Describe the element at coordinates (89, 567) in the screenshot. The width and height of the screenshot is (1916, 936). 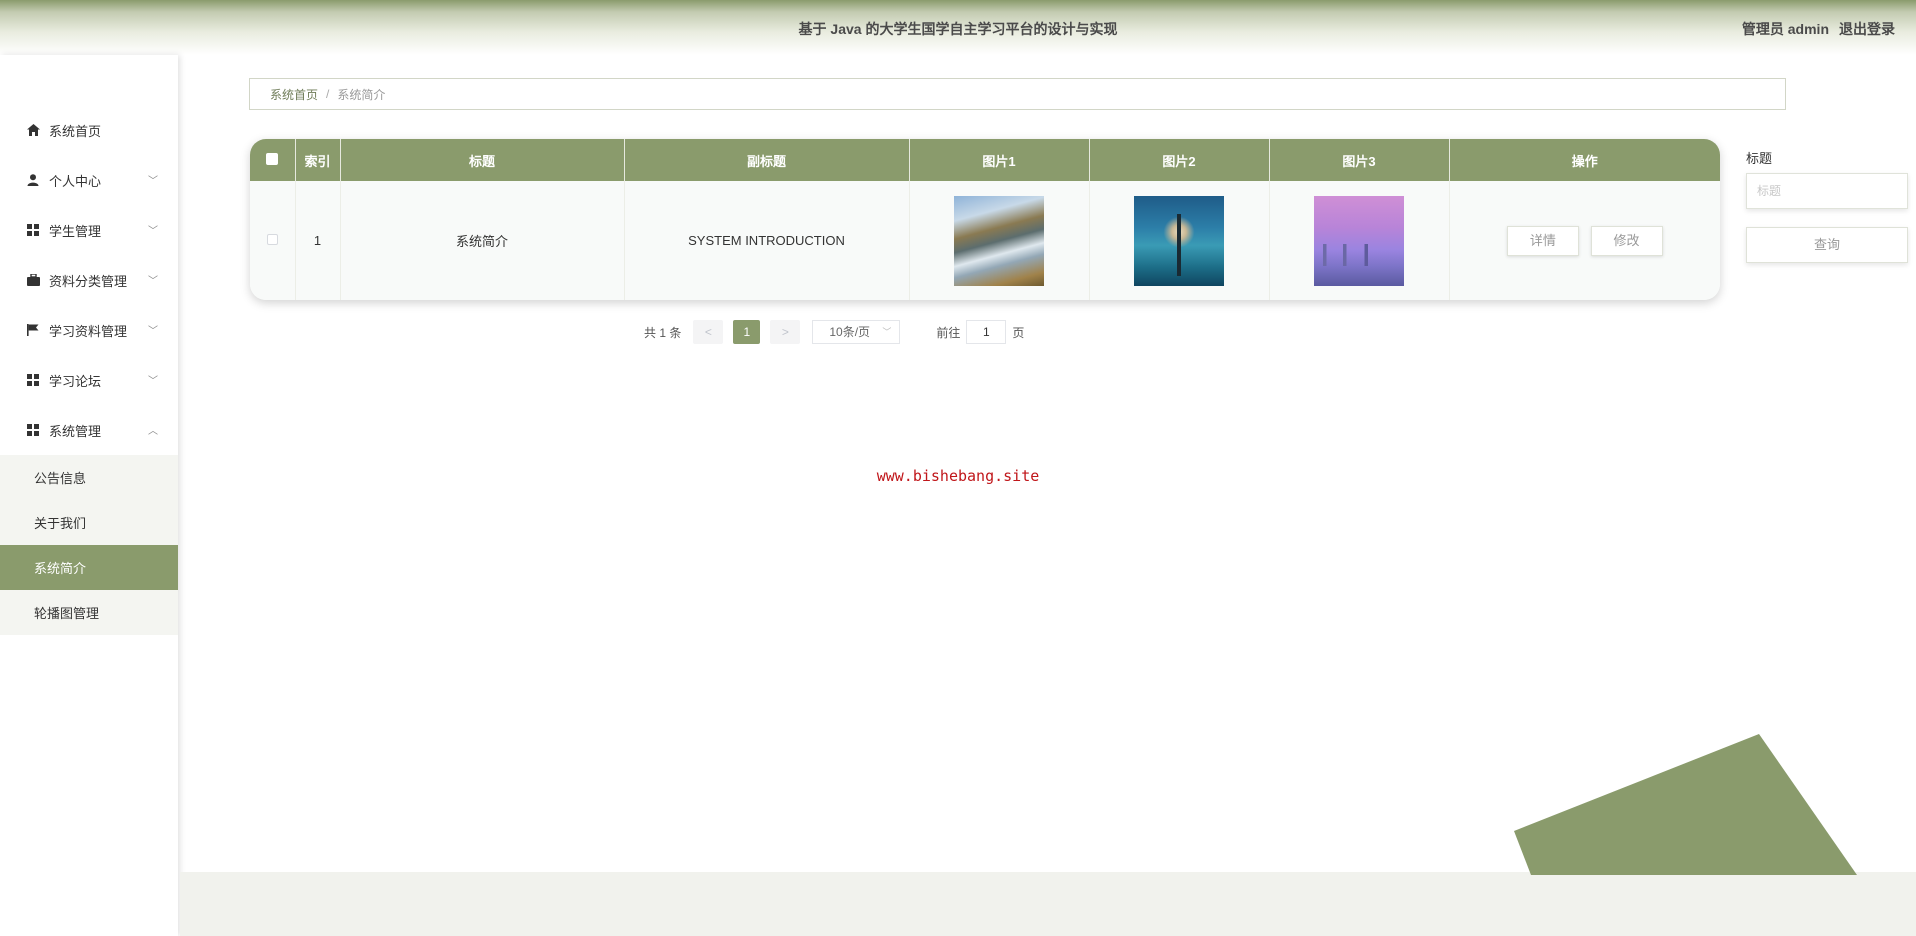
I see `submenu-item-system-intro: 系统简介` at that location.